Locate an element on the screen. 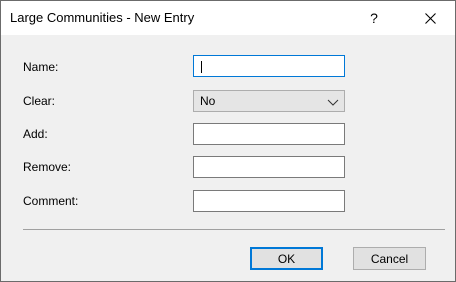 This screenshot has width=456, height=282. chevron-down-icon is located at coordinates (333, 102).